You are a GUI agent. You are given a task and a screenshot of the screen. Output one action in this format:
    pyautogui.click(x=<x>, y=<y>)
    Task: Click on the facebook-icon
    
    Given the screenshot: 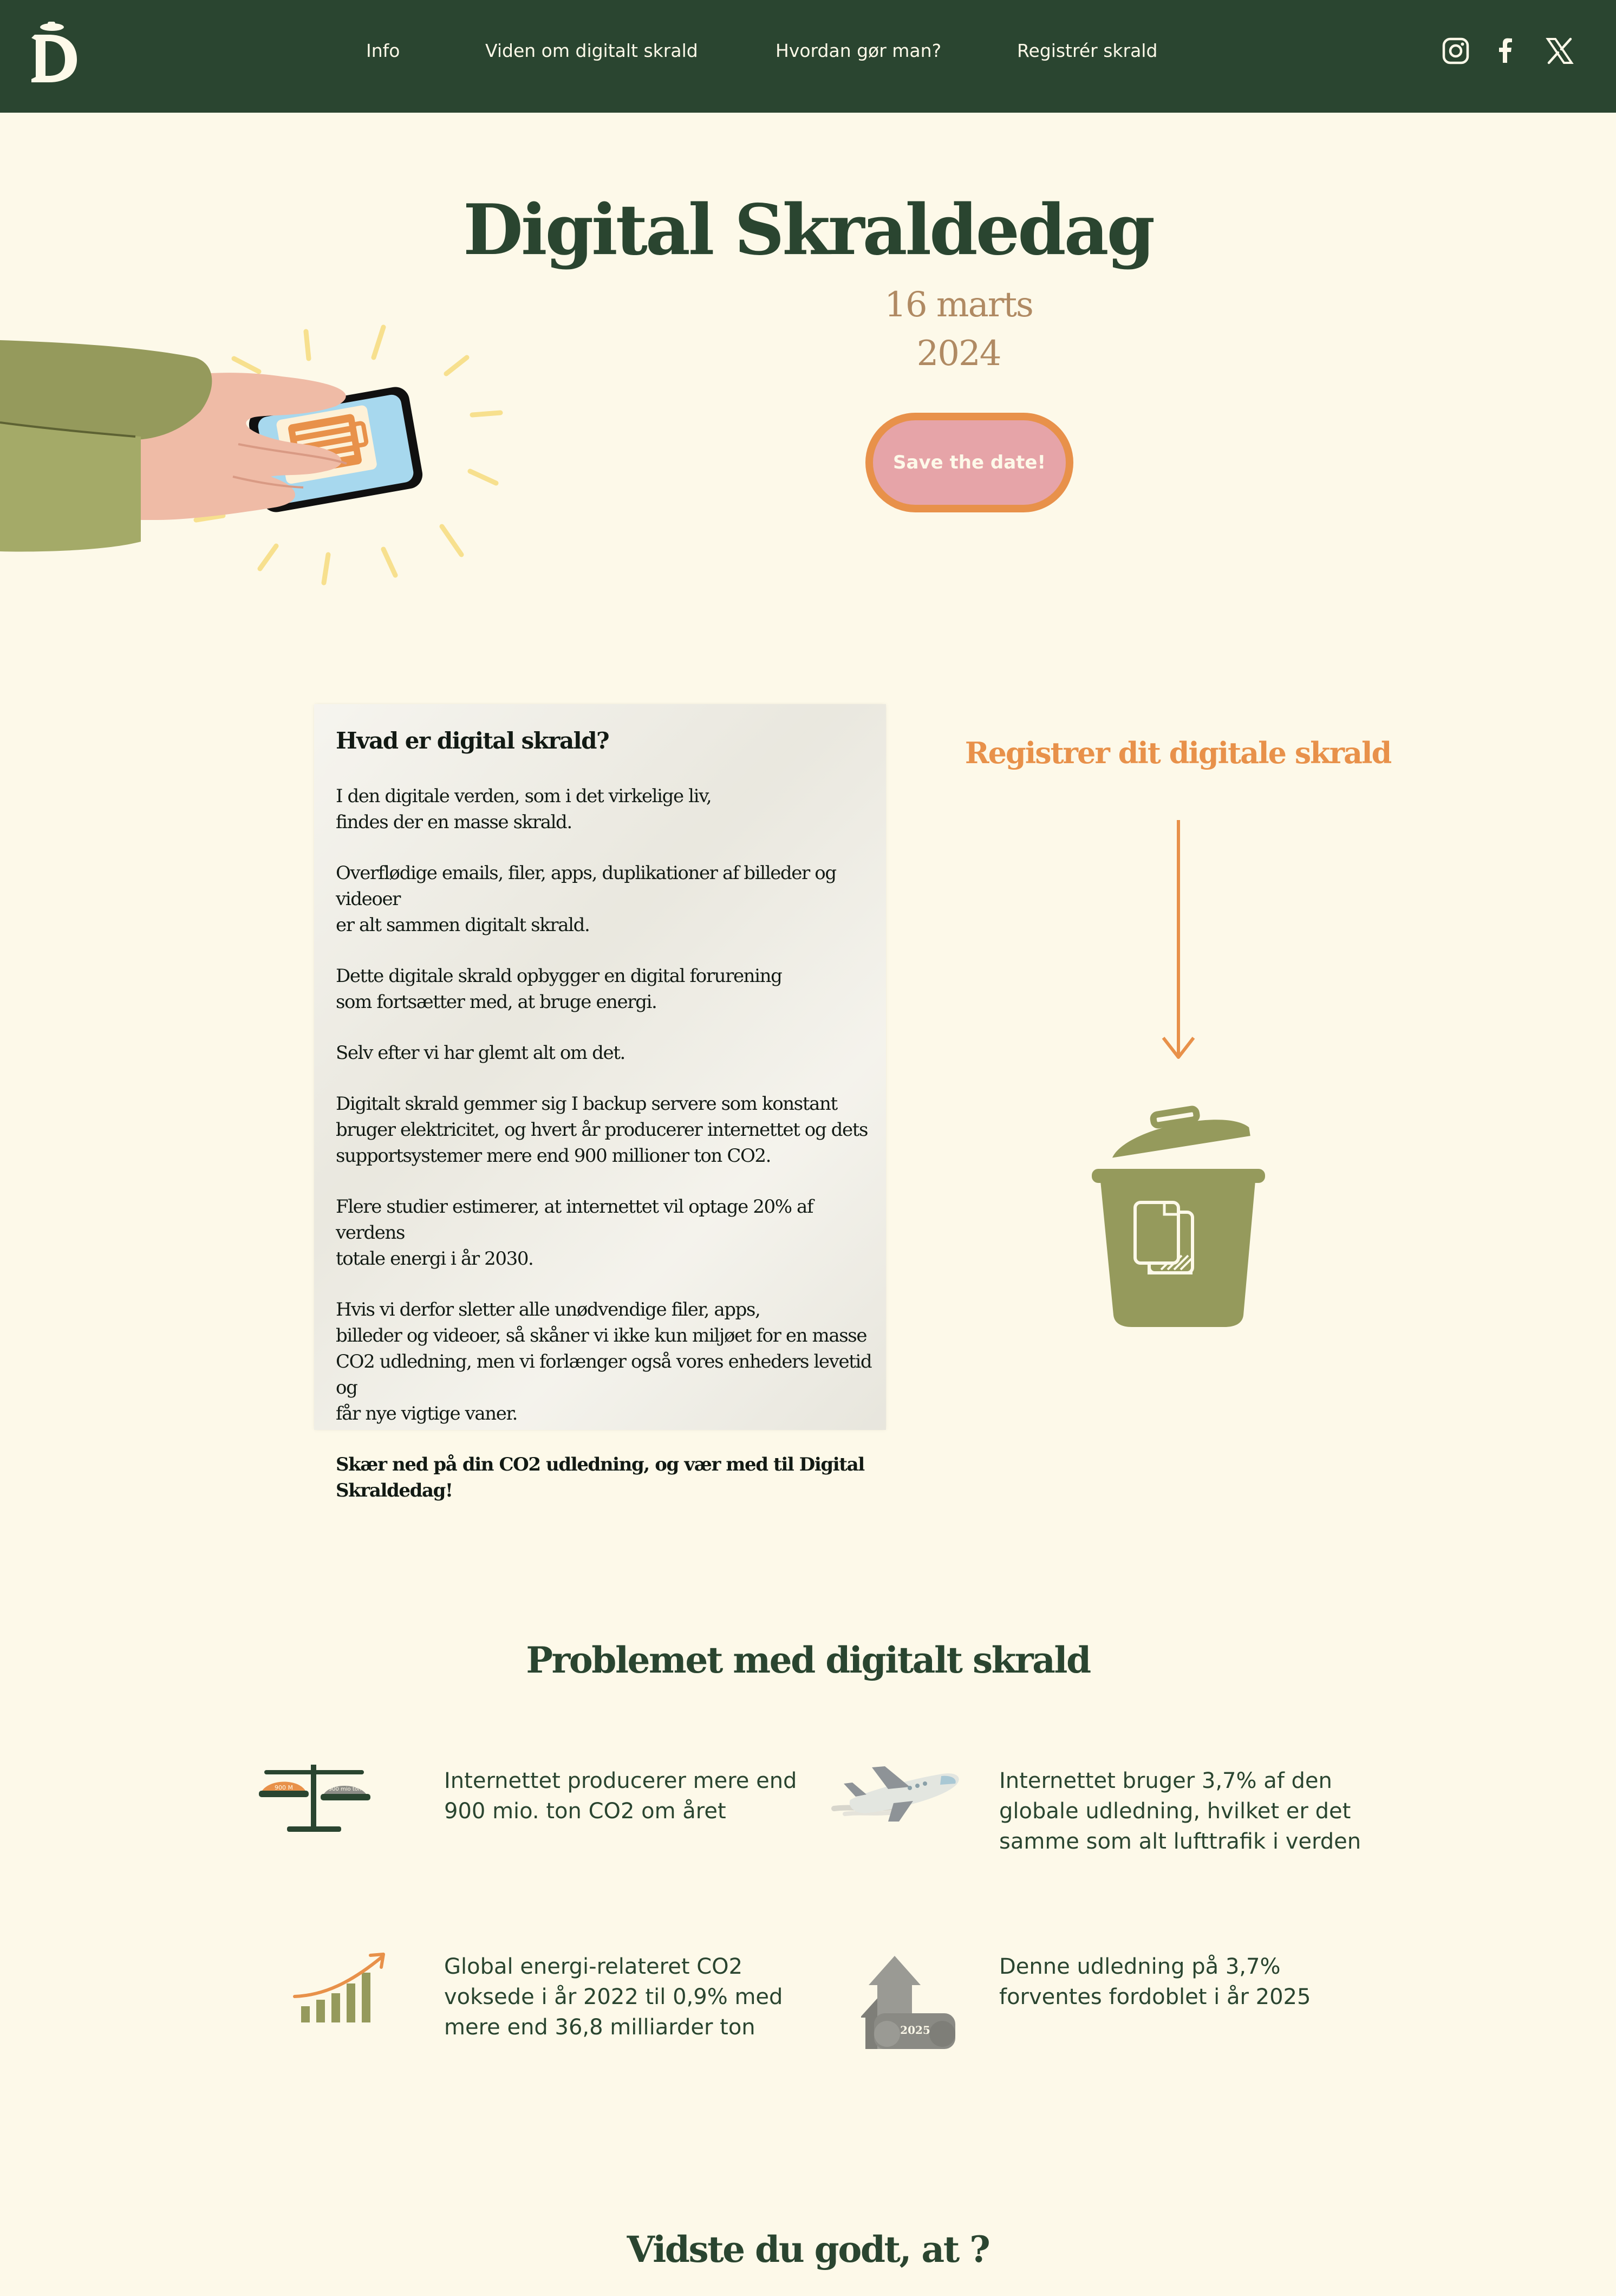 What is the action you would take?
    pyautogui.click(x=1505, y=51)
    